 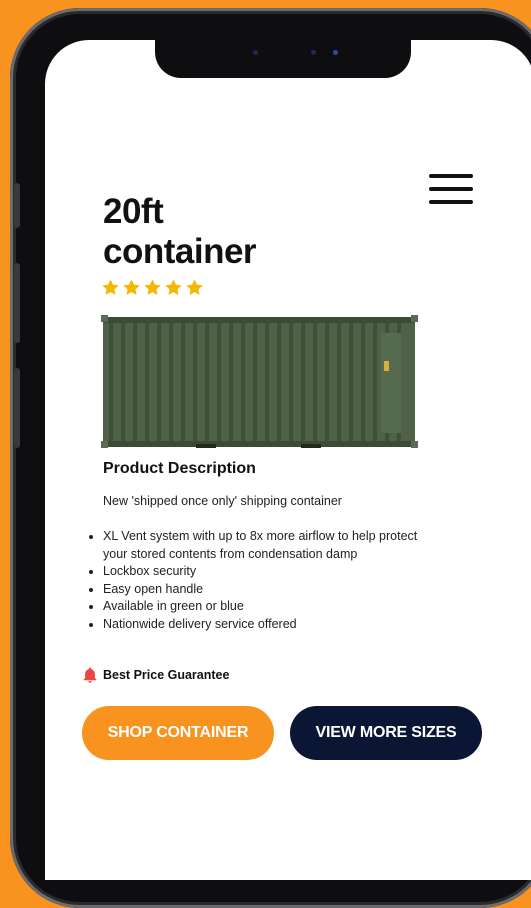 I want to click on volume-down-button, so click(x=17, y=408).